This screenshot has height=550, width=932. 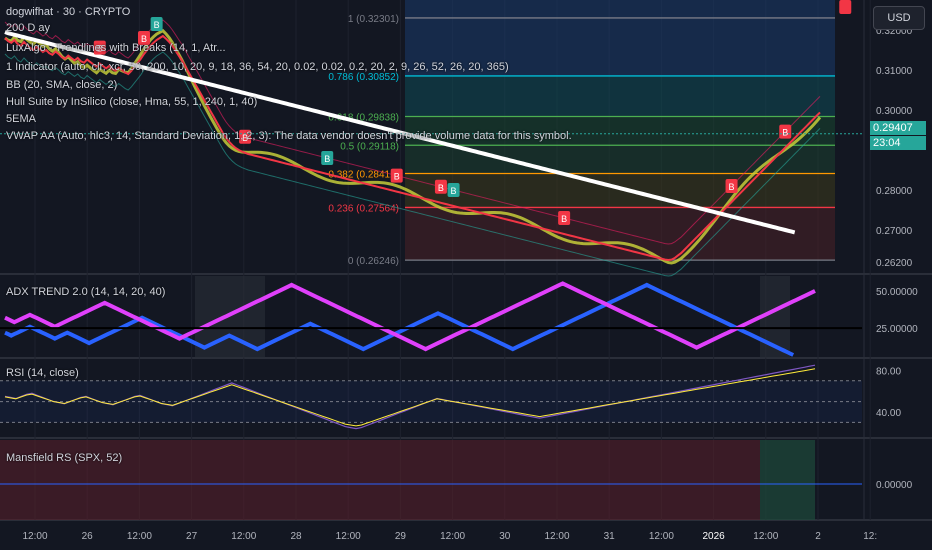 What do you see at coordinates (373, 19) in the screenshot?
I see `fib-level-label: 1 (0.32301)` at bounding box center [373, 19].